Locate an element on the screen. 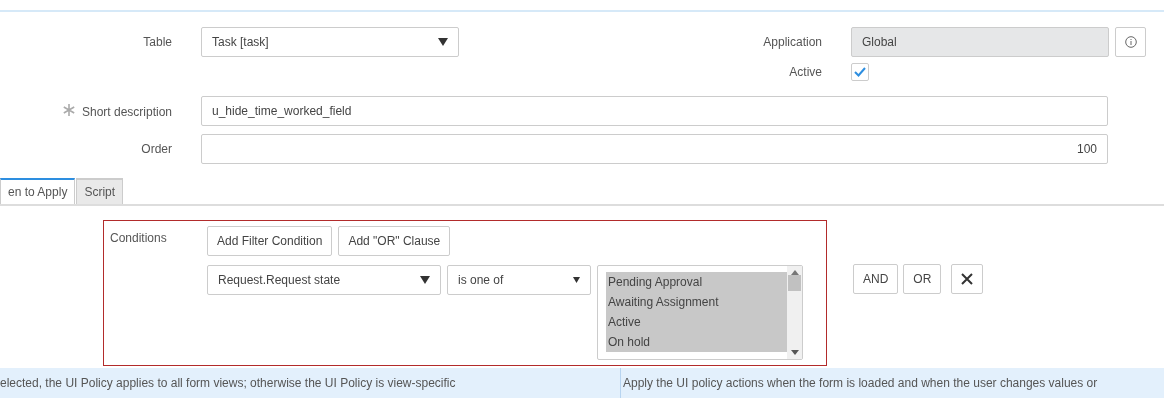 This screenshot has height=405, width=1164. table-select: Task [task] is located at coordinates (330, 42).